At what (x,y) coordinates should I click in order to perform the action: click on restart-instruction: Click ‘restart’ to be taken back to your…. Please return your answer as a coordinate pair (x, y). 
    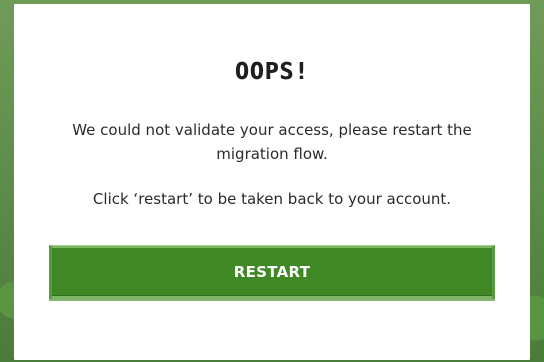
    Looking at the image, I should click on (272, 199).